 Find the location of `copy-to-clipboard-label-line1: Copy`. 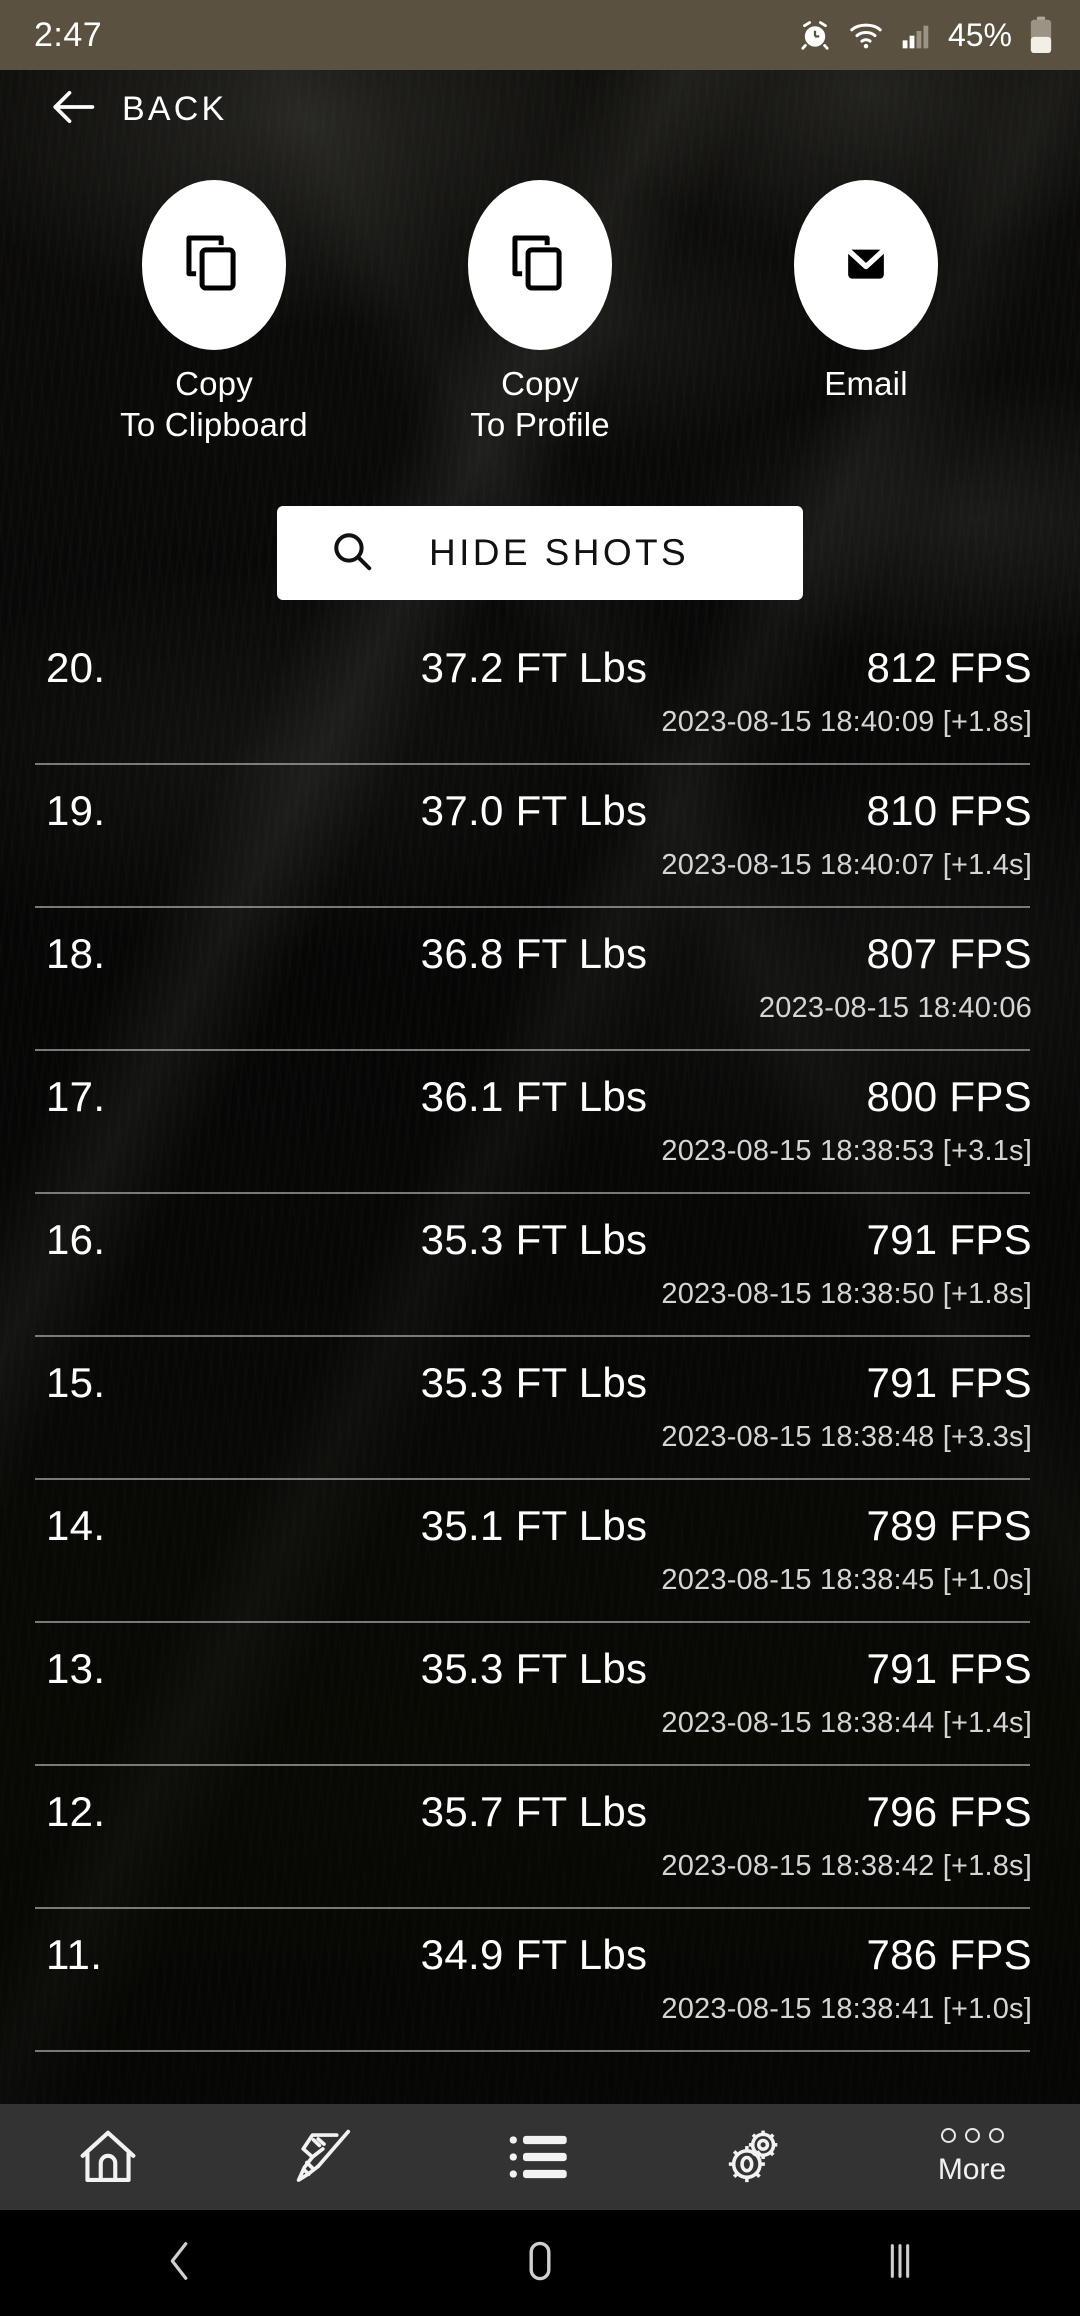

copy-to-clipboard-label-line1: Copy is located at coordinates (214, 383).